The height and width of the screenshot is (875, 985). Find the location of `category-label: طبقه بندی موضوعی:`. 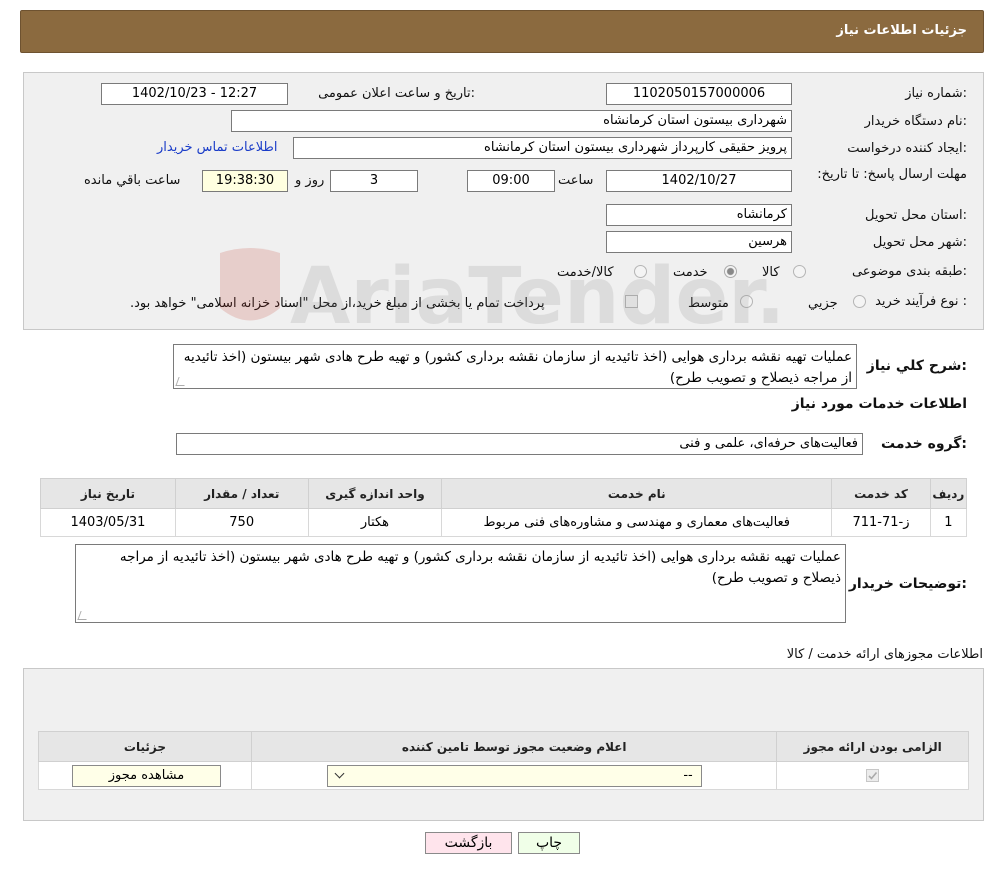

category-label: طبقه بندی موضوعی: is located at coordinates (909, 271).